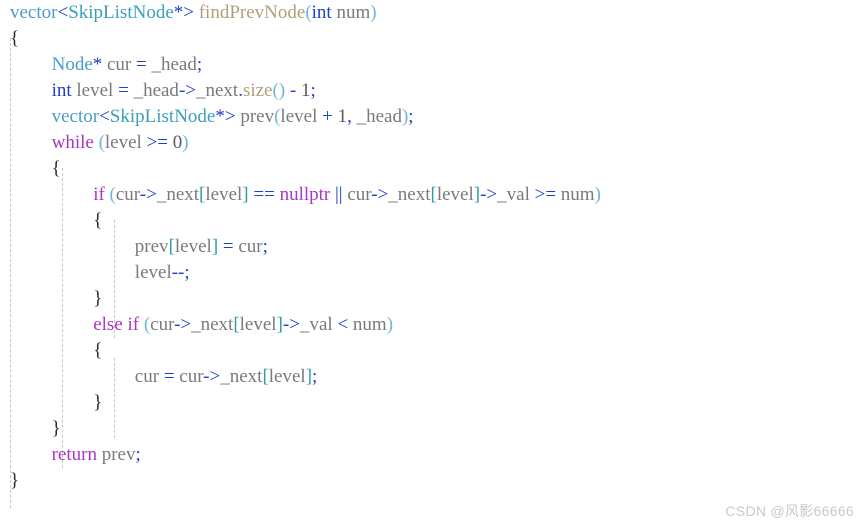  I want to click on code-token: 0, so click(177, 142).